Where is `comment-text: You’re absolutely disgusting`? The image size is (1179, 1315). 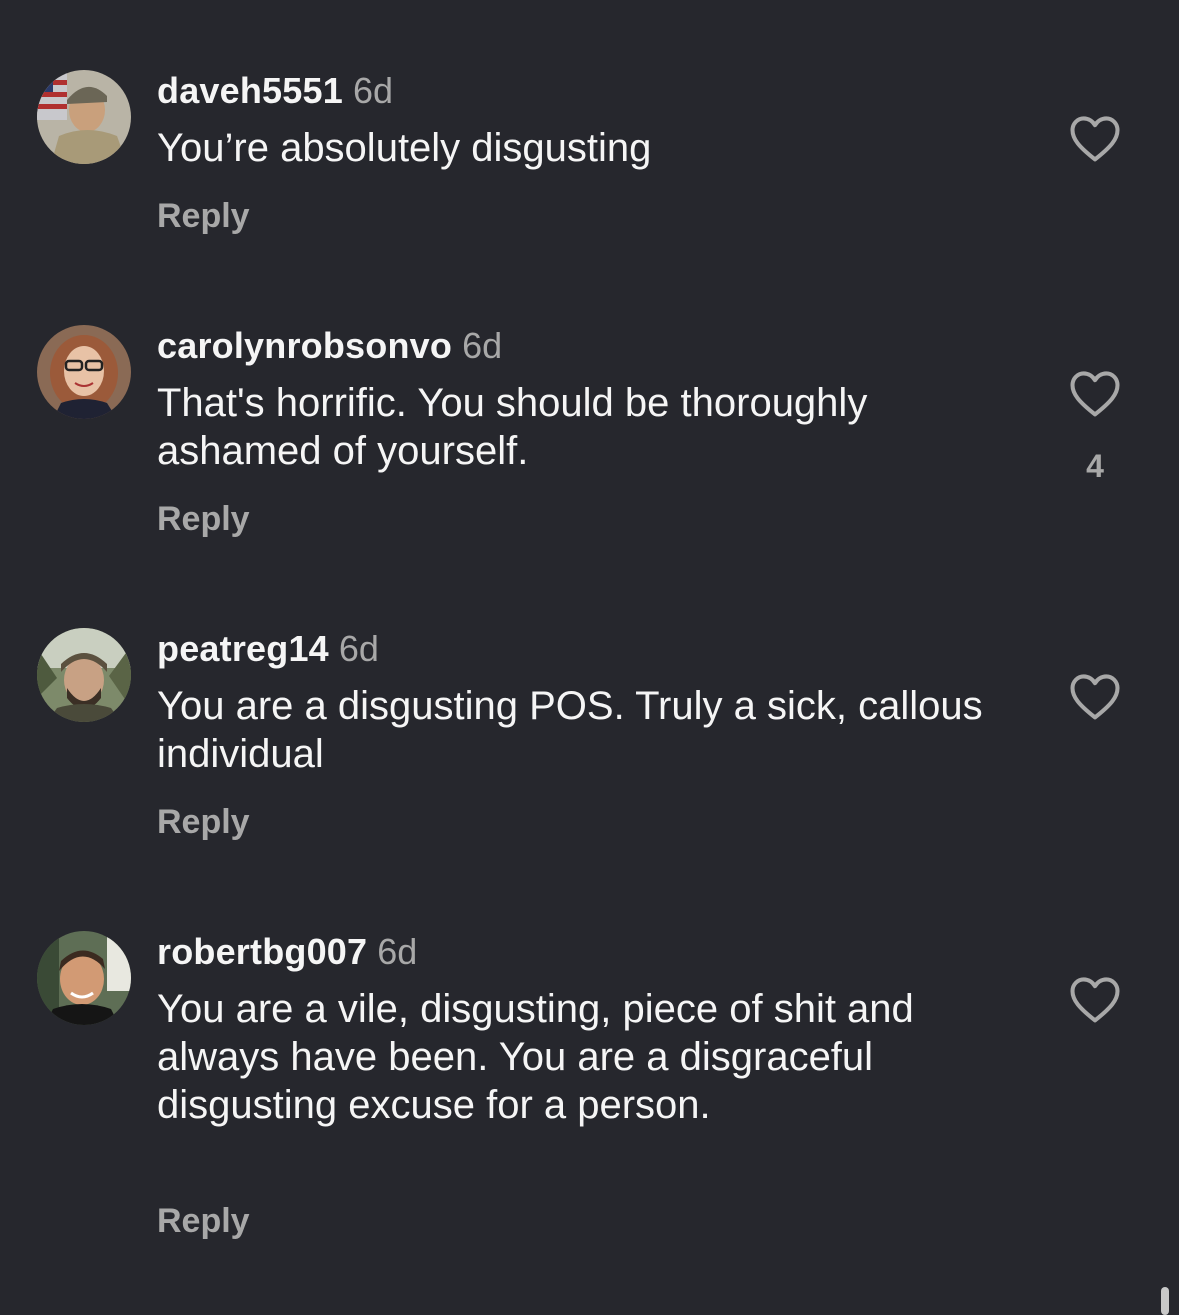 comment-text: You’re absolutely disgusting is located at coordinates (404, 148).